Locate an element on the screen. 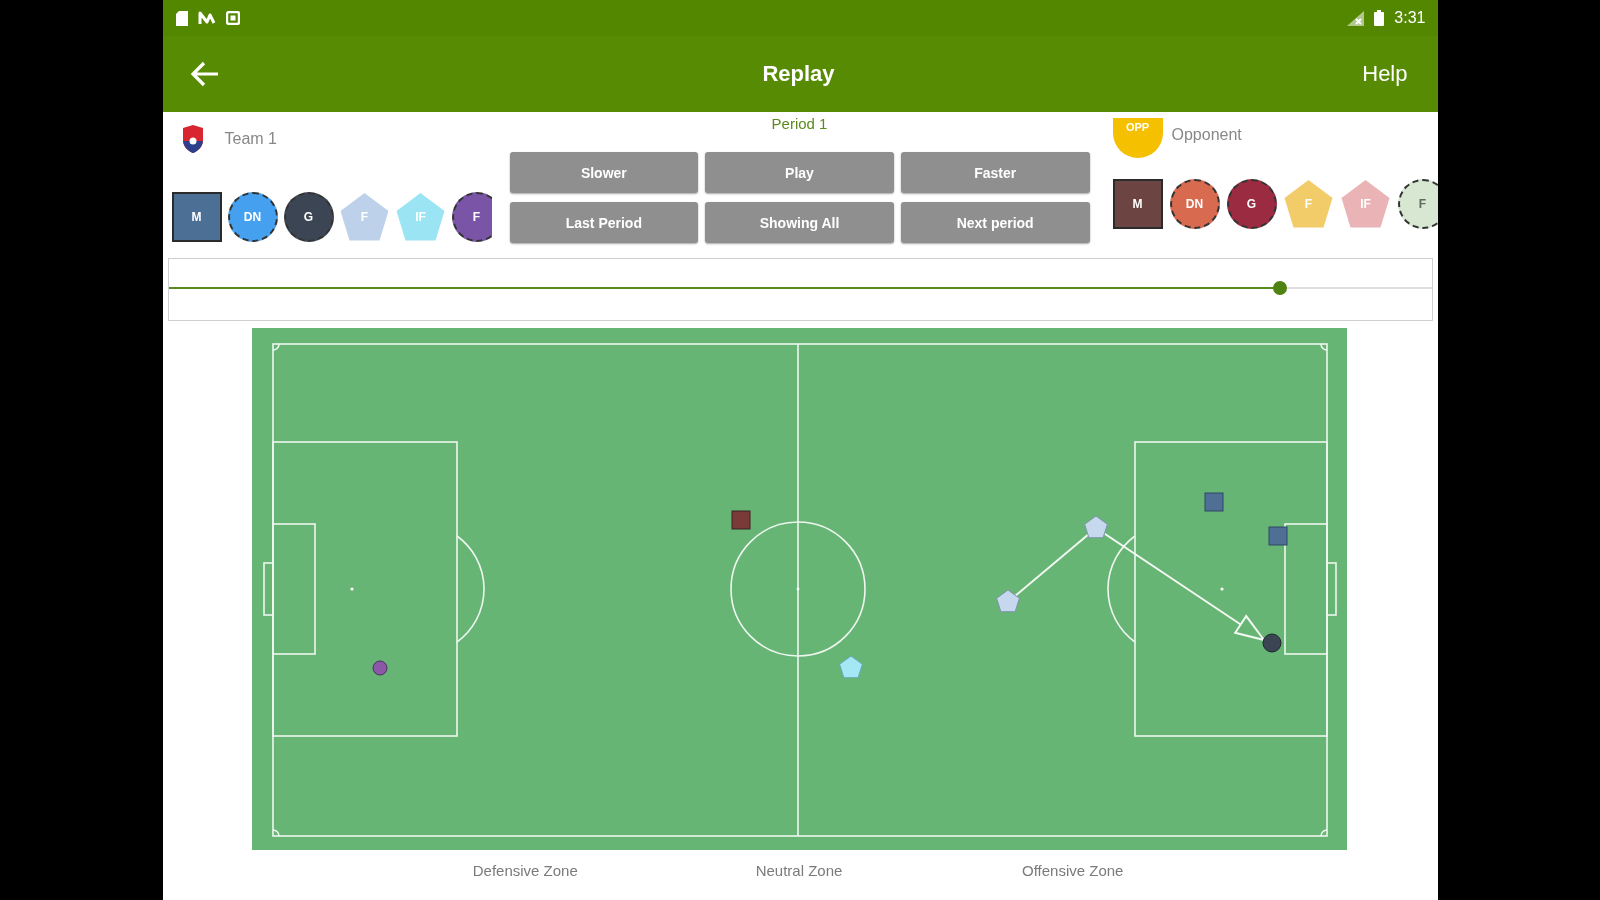  battery-icon is located at coordinates (1379, 18).